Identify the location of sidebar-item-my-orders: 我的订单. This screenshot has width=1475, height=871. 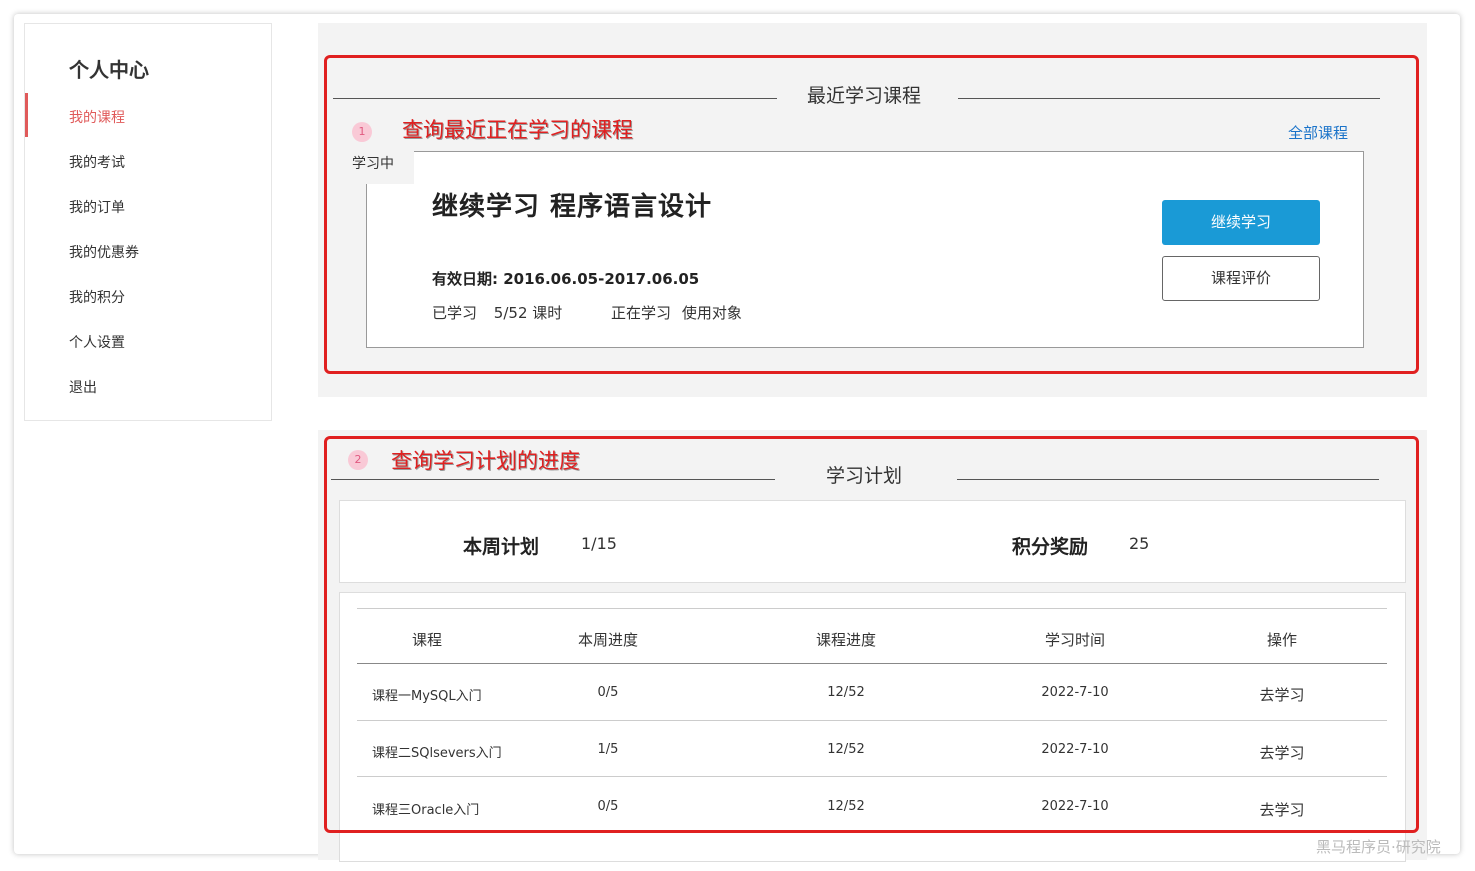
(97, 207).